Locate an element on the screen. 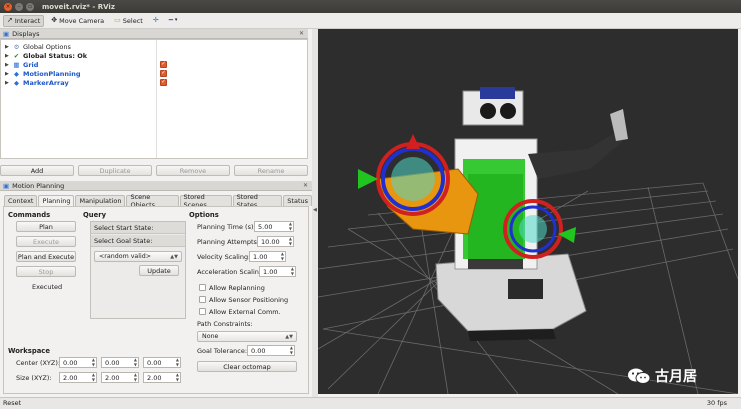 This screenshot has width=741, height=409. motionplanning-enabled-checkbox: ✓ is located at coordinates (163, 73).